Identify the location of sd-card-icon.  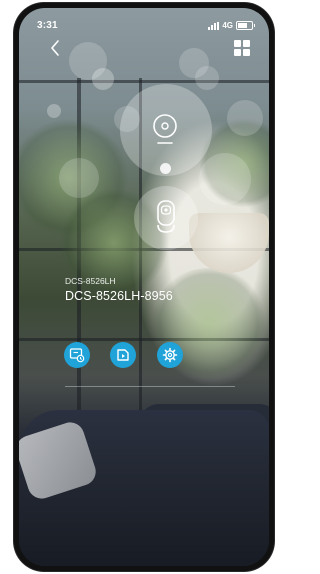
(123, 355).